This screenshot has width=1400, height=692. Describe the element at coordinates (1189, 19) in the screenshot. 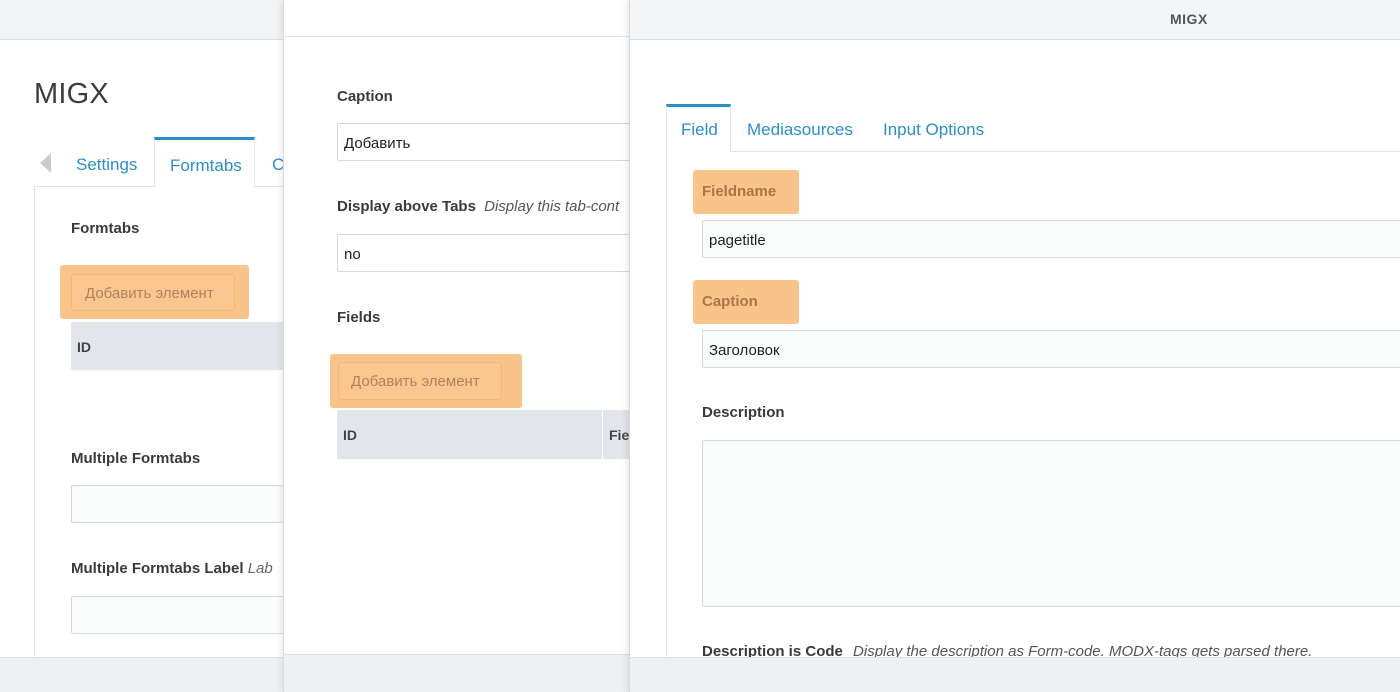

I see `window-title: MIGX` at that location.